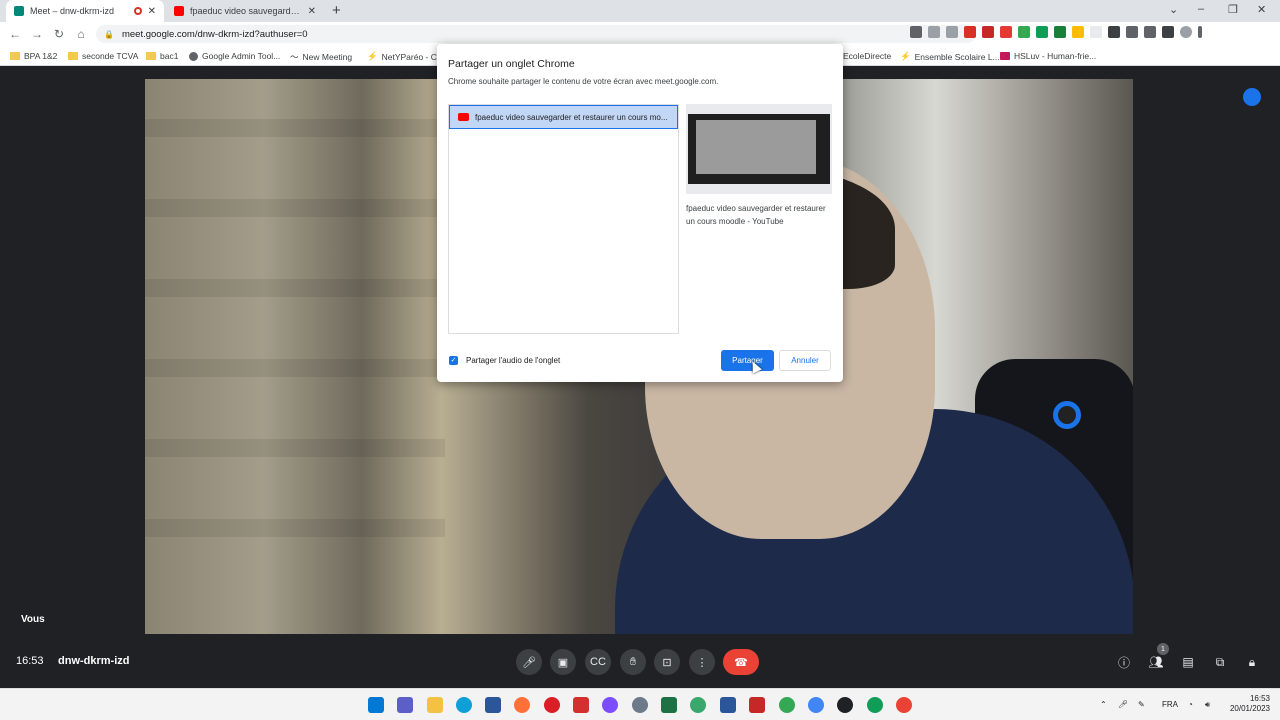 Image resolution: width=1280 pixels, height=720 pixels. Describe the element at coordinates (37, 34) in the screenshot. I see `forward-icon: →` at that location.